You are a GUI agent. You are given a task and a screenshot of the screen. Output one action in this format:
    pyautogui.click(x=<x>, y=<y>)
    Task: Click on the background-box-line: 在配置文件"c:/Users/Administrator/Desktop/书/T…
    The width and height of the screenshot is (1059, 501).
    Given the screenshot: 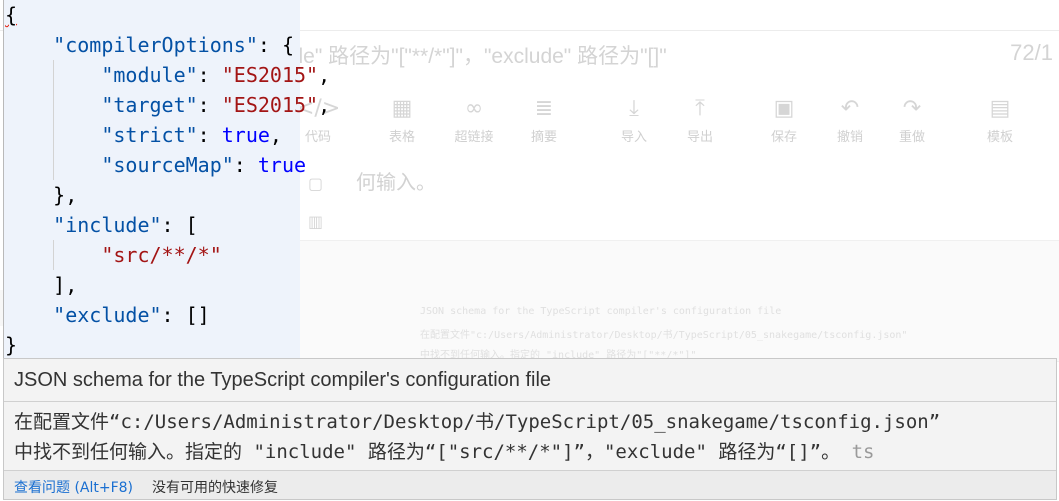 What is the action you would take?
    pyautogui.click(x=664, y=335)
    